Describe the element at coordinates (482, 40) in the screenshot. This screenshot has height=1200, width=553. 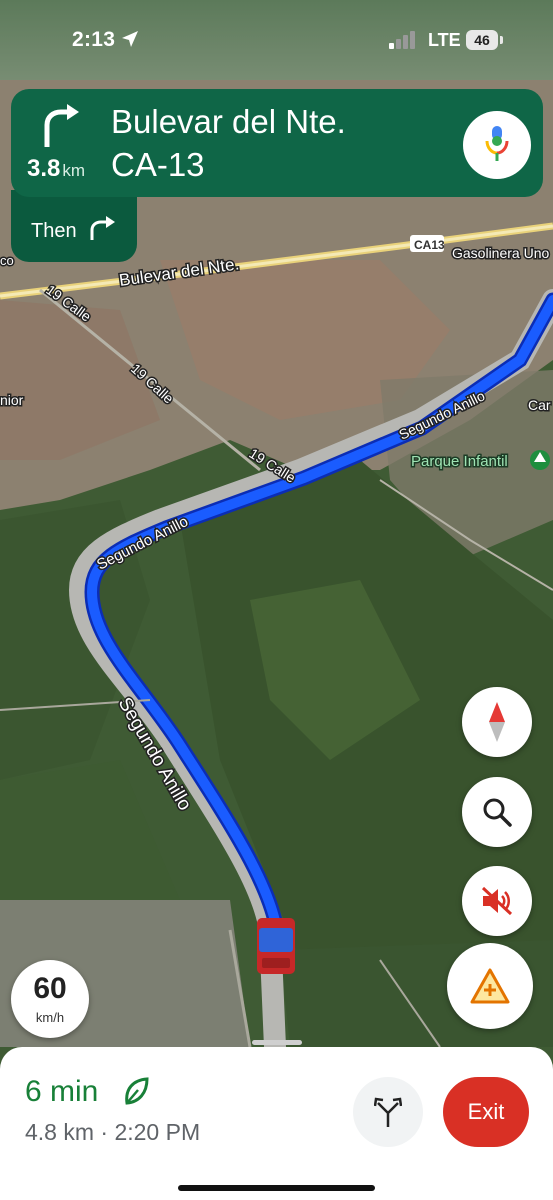
I see `battery-indicator: 46` at that location.